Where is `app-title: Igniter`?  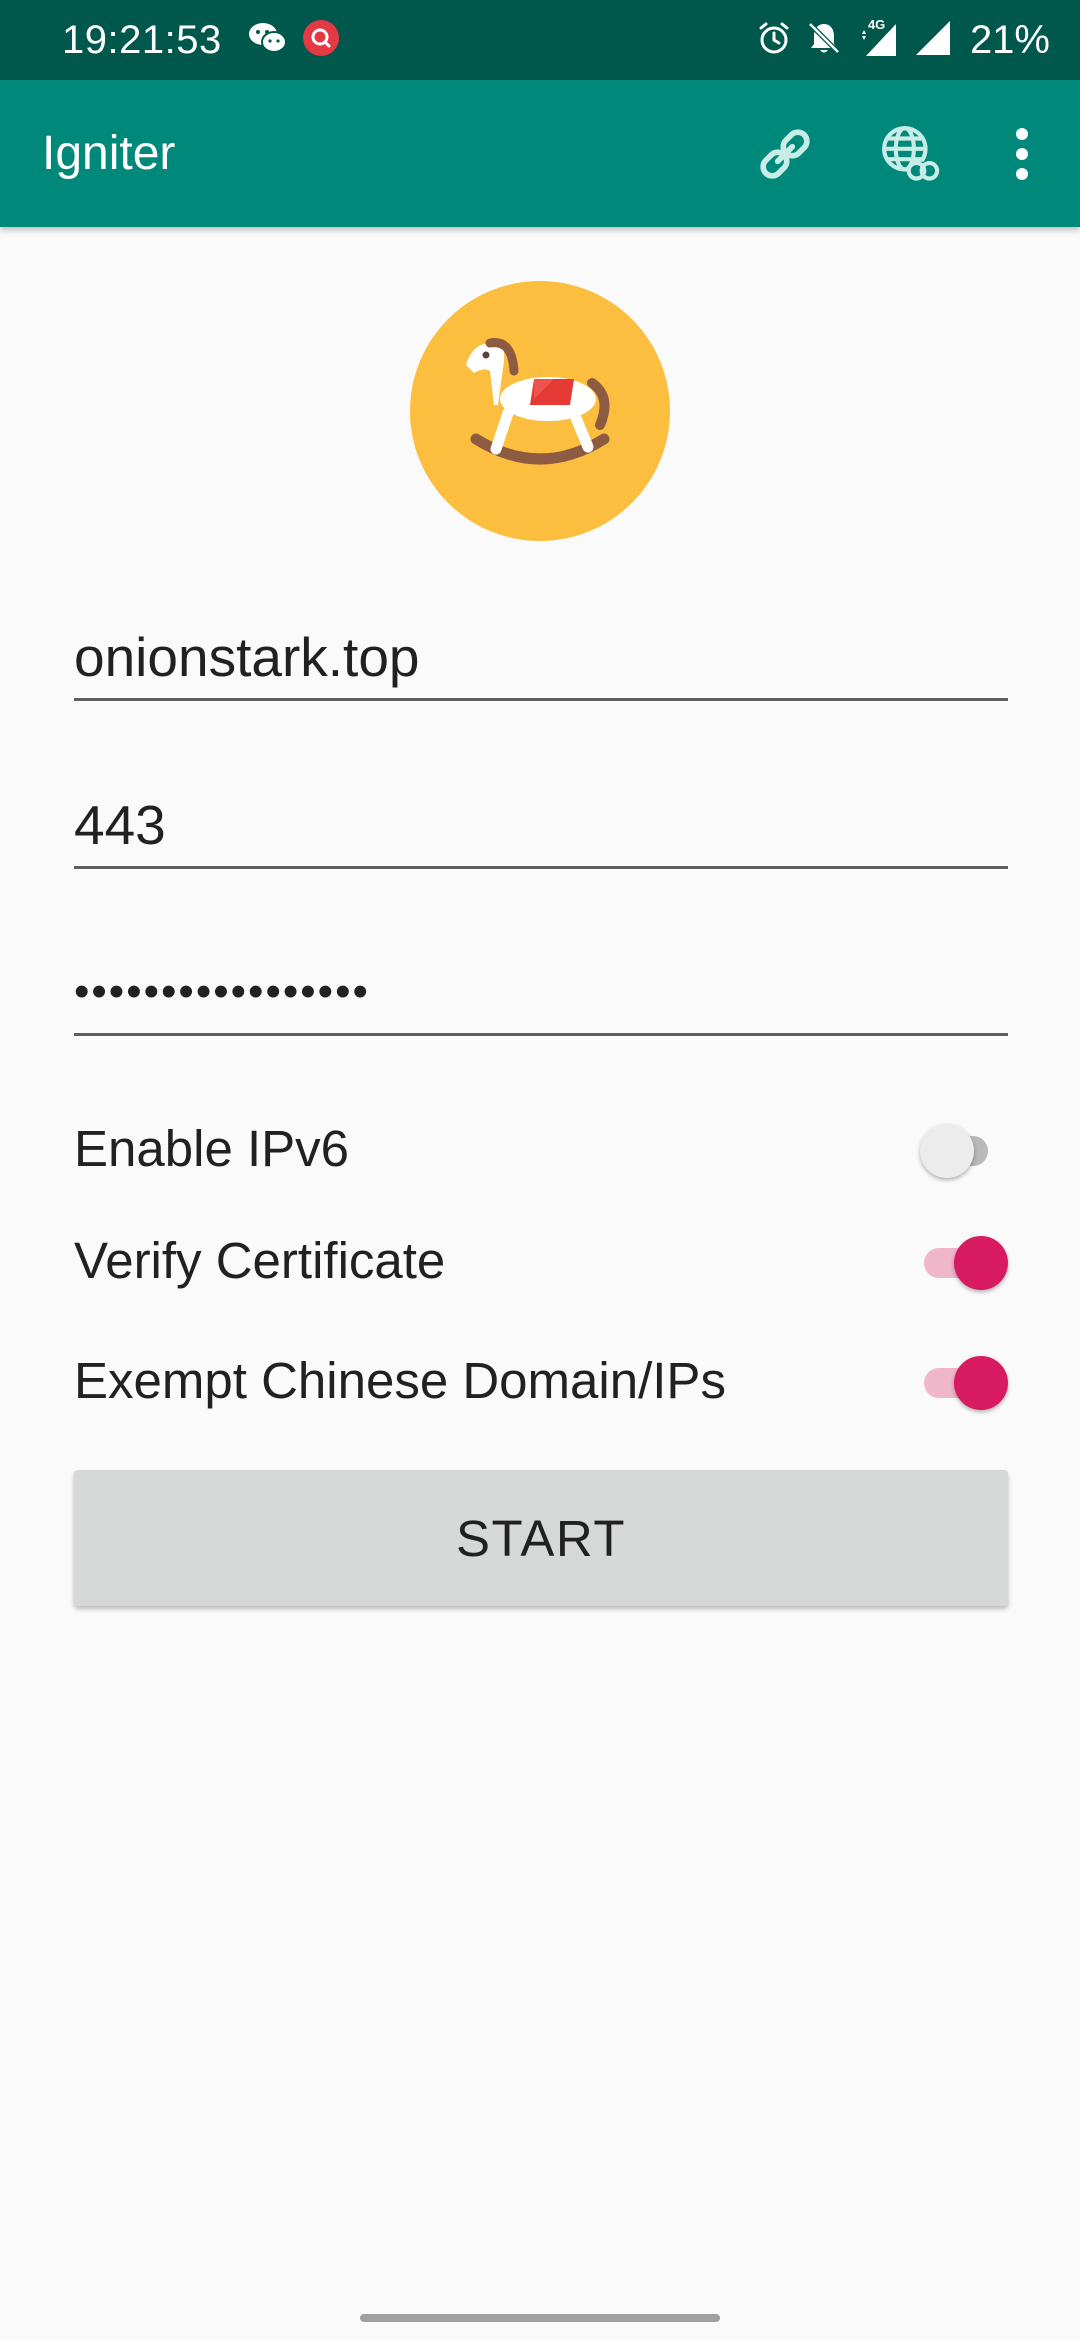 app-title: Igniter is located at coordinates (109, 153).